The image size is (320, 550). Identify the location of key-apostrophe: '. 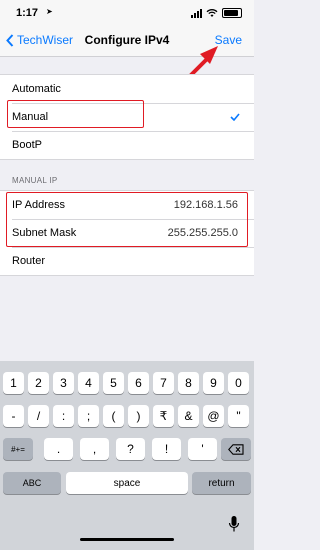
(202, 449).